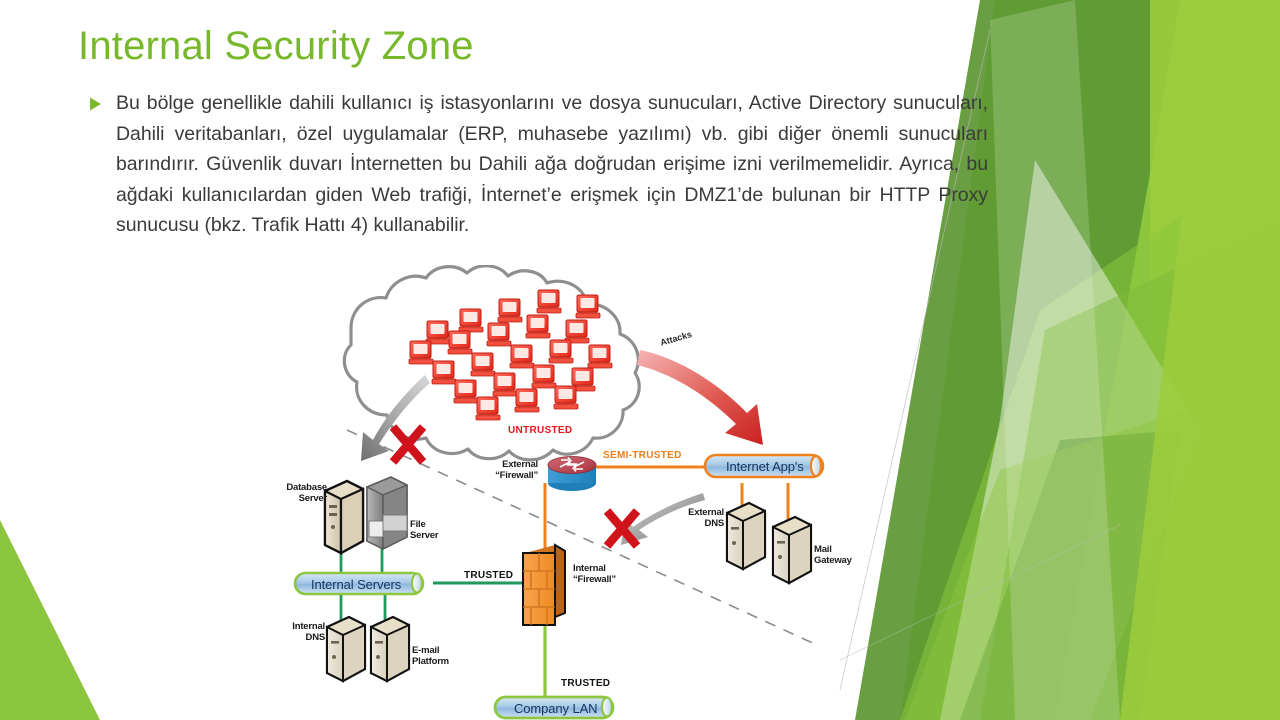 This screenshot has width=1280, height=720. I want to click on company-lan-label: Company LAN, so click(556, 708).